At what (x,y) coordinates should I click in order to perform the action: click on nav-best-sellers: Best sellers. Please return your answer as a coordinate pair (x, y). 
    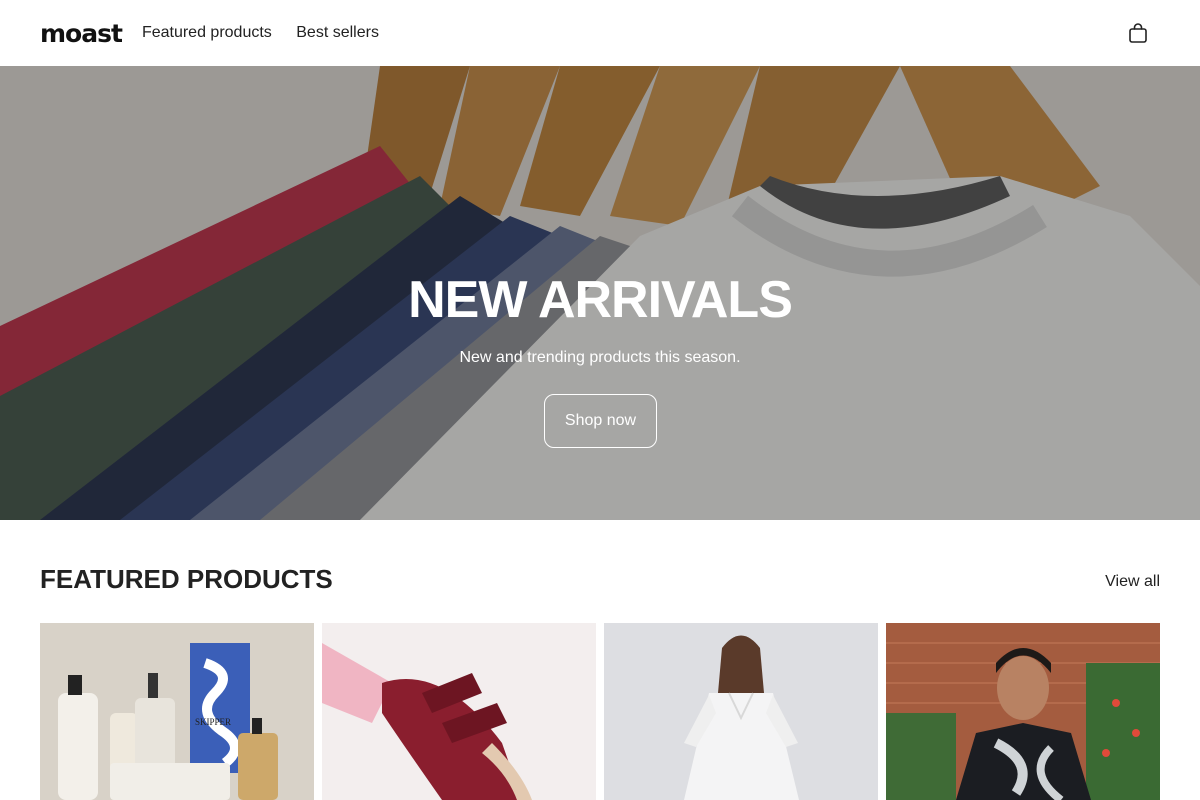
    Looking at the image, I should click on (337, 32).